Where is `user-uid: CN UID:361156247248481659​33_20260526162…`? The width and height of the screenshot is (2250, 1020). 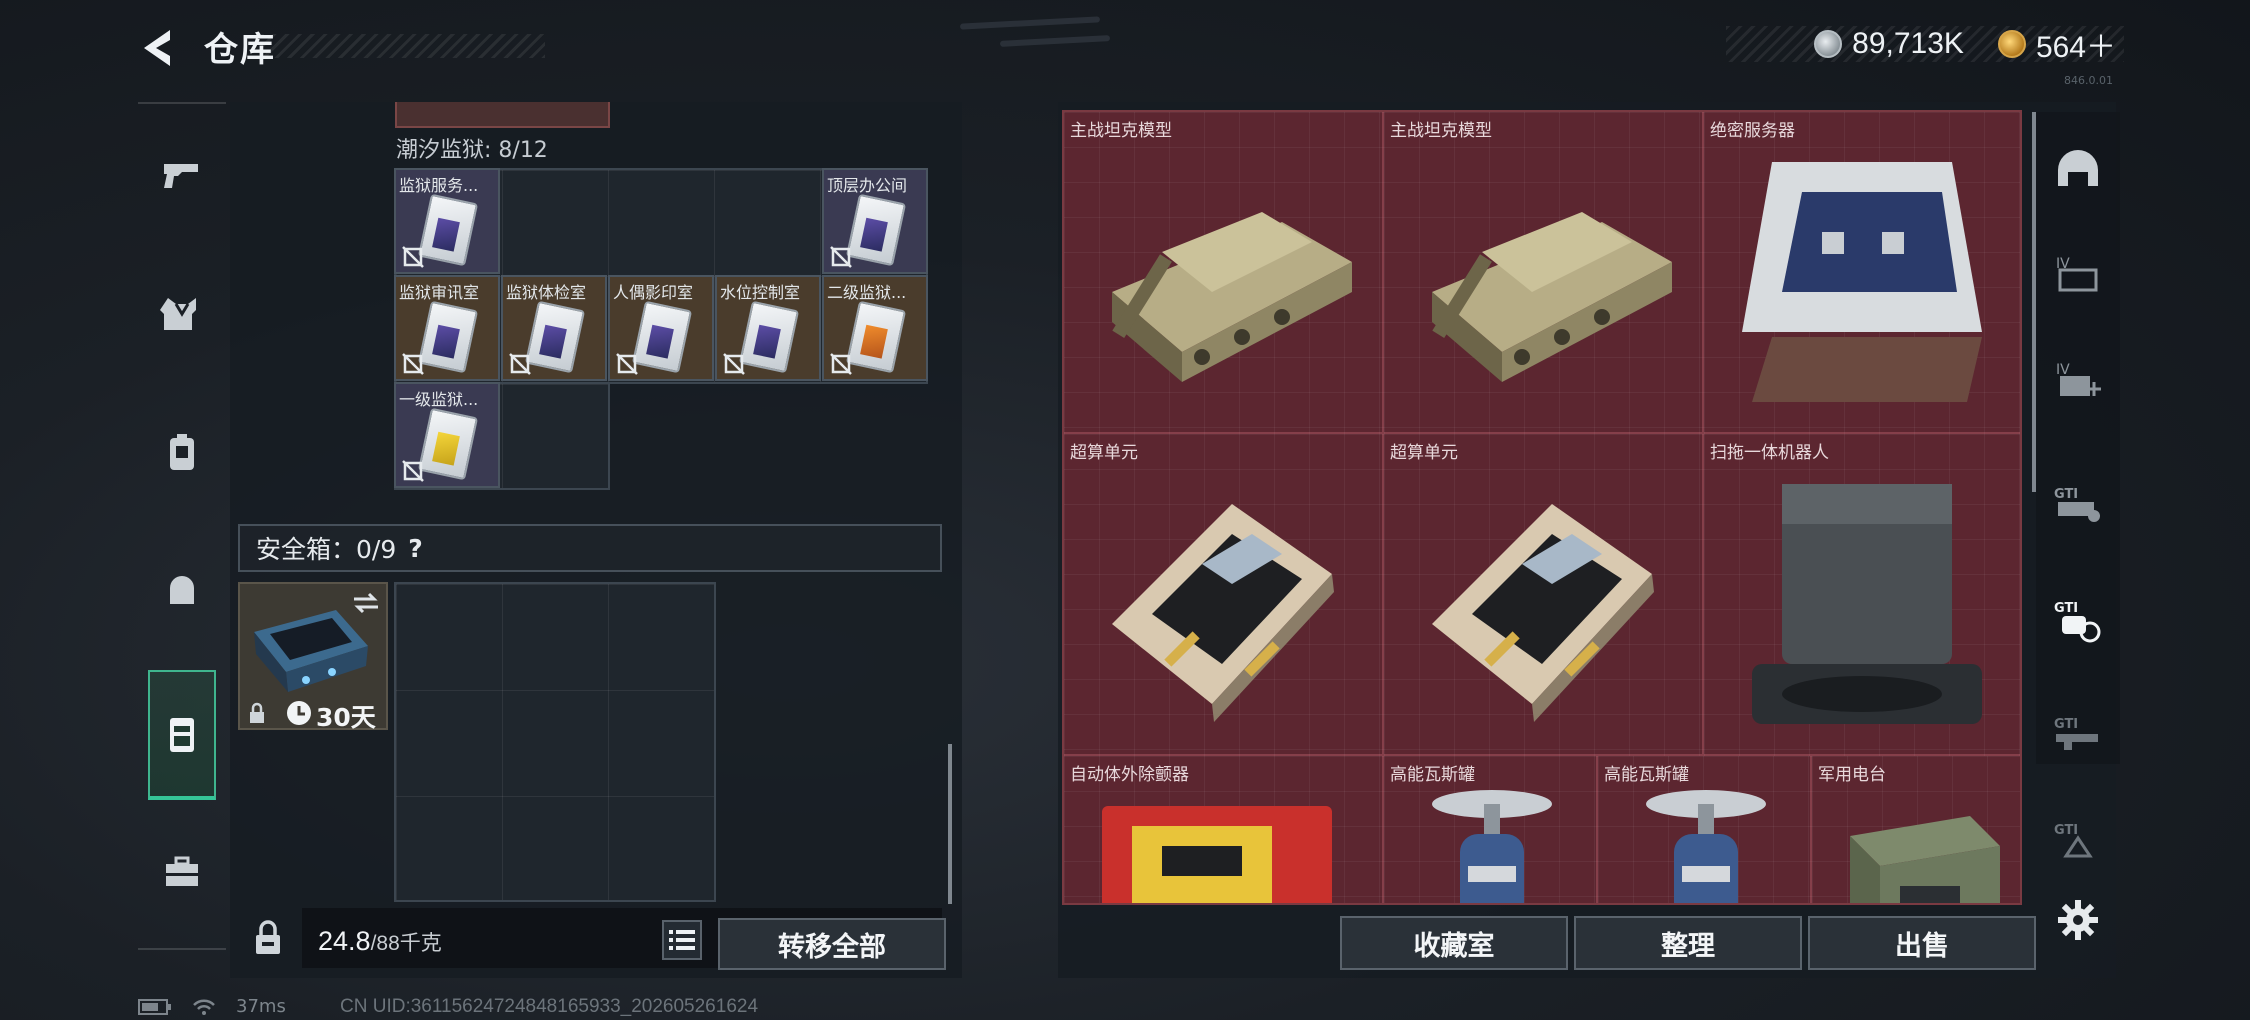
user-uid: CN UID:361156247248481659​33_20260526162… is located at coordinates (549, 1006).